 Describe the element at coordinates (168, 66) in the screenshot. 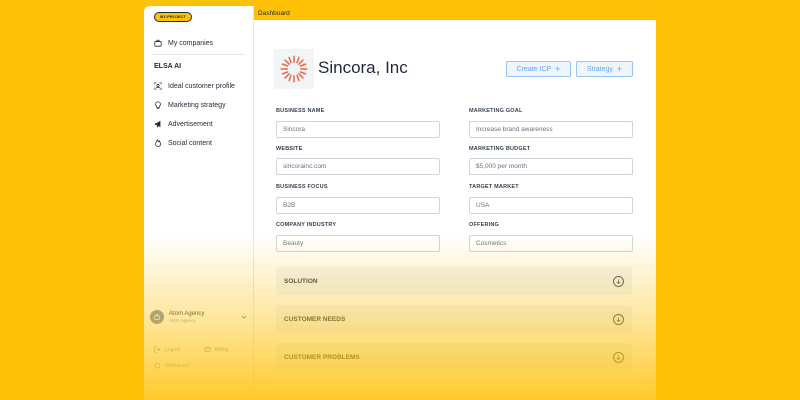

I see `sidebar-section-title: ELSA AI` at that location.